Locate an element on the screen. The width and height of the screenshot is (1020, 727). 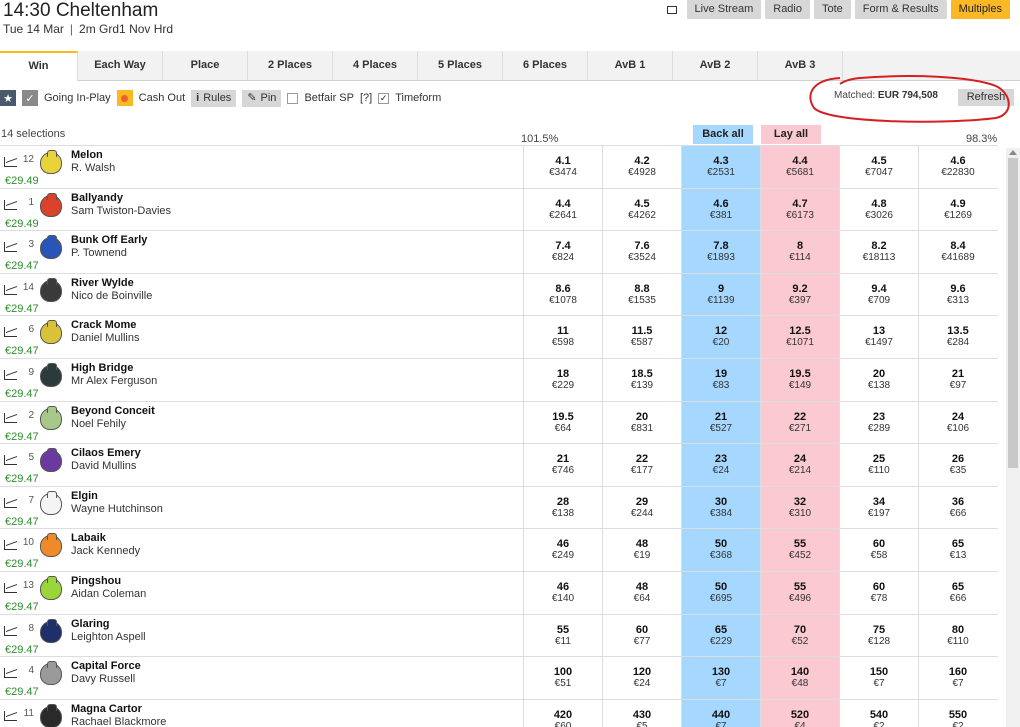
runner-name: River Wylde is located at coordinates (102, 283).